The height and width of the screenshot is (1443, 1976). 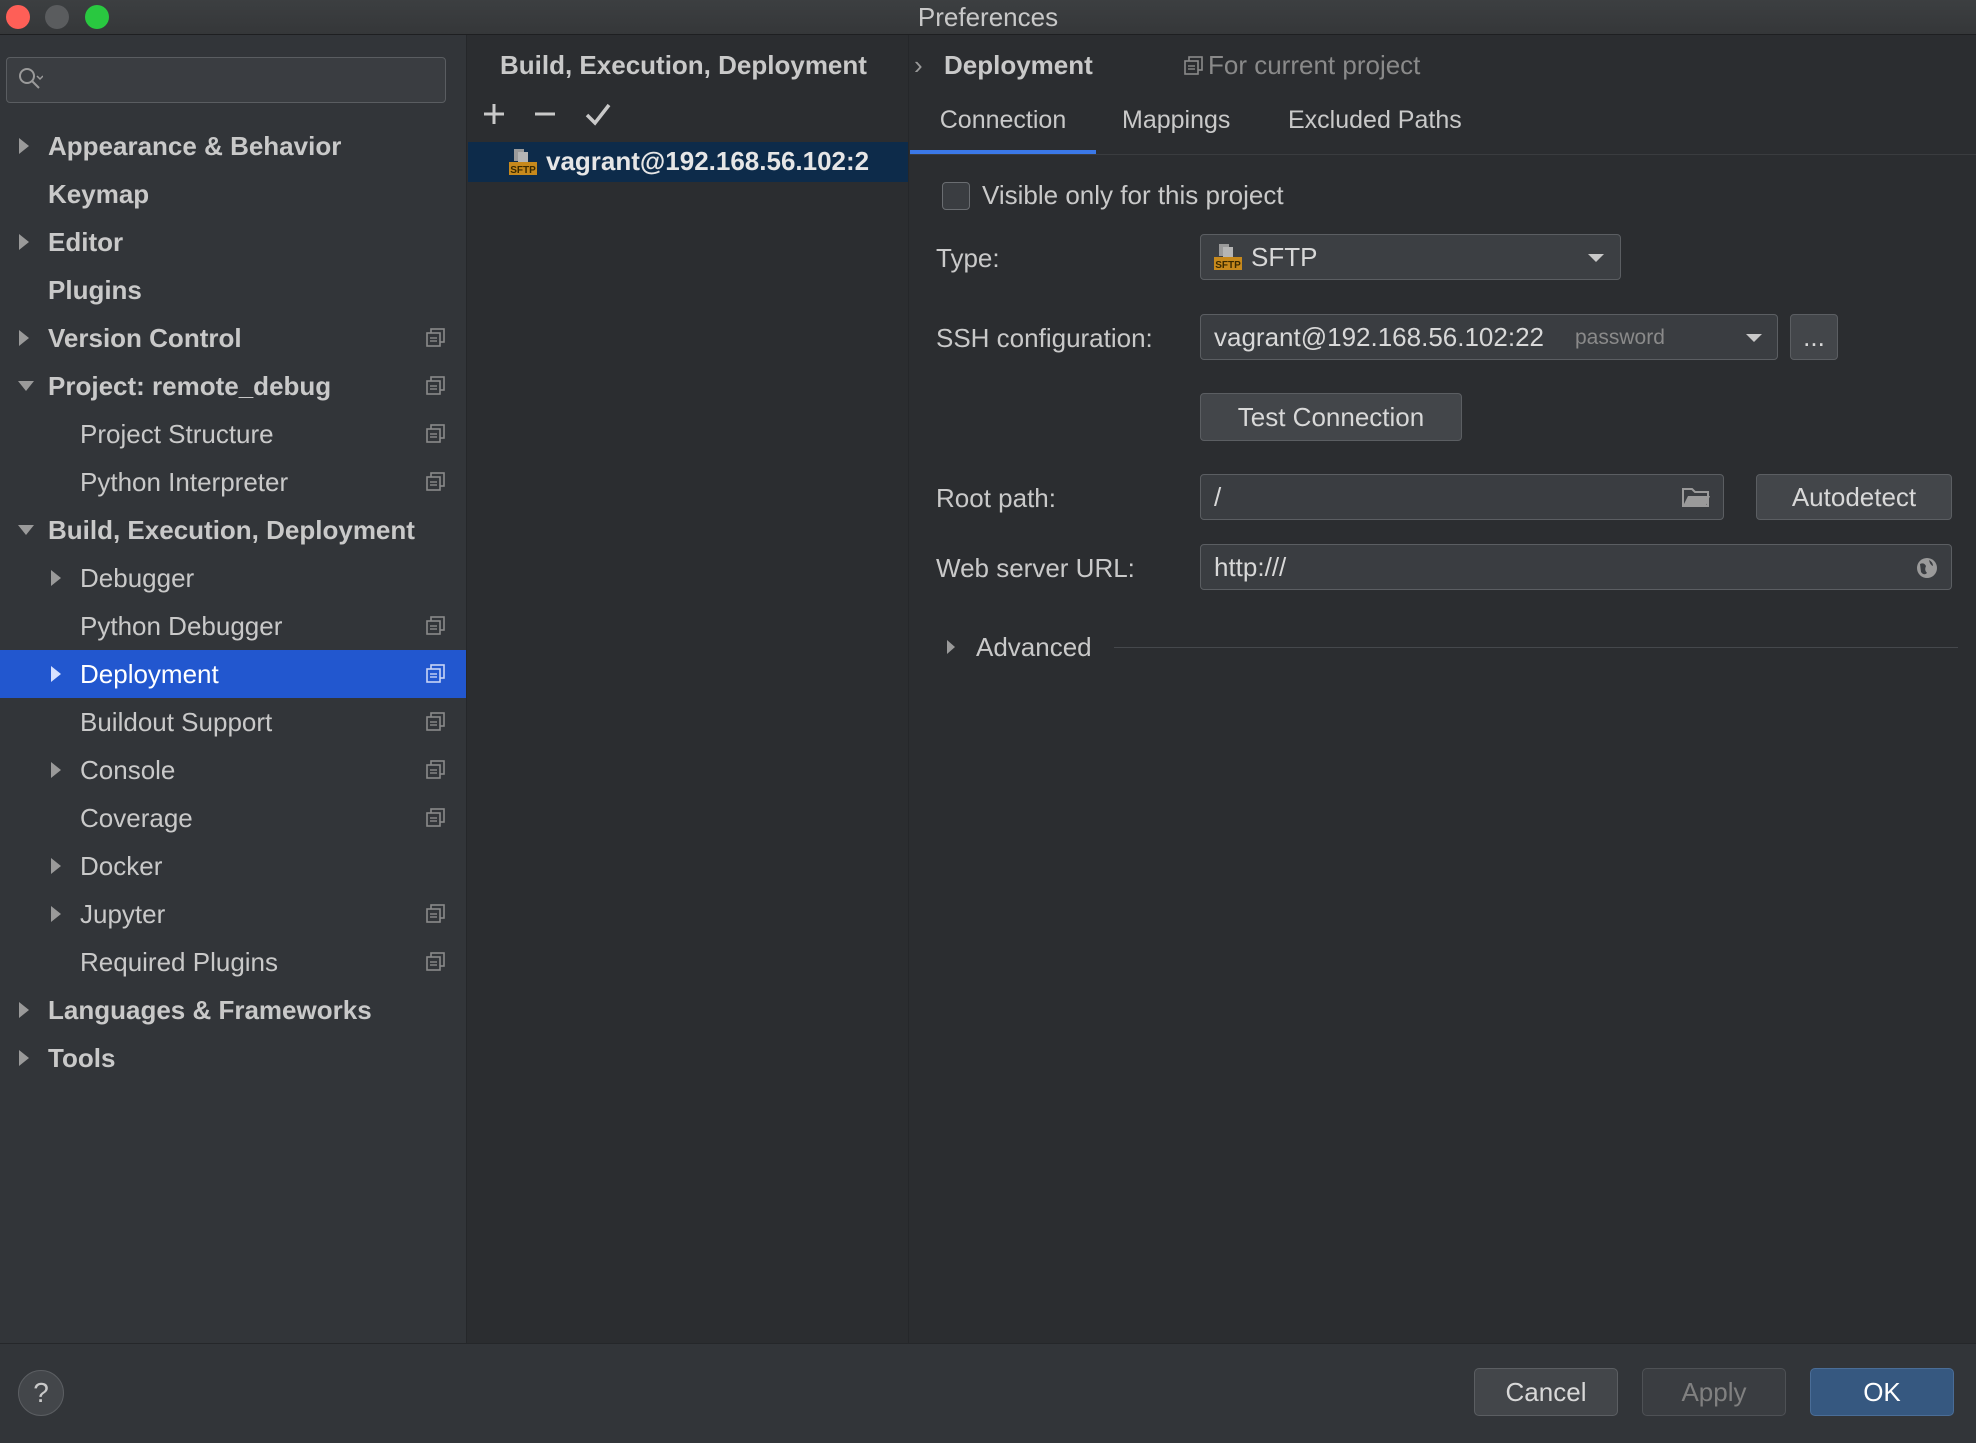 What do you see at coordinates (1576, 567) in the screenshot?
I see `web-server-url-input: http:///` at bounding box center [1576, 567].